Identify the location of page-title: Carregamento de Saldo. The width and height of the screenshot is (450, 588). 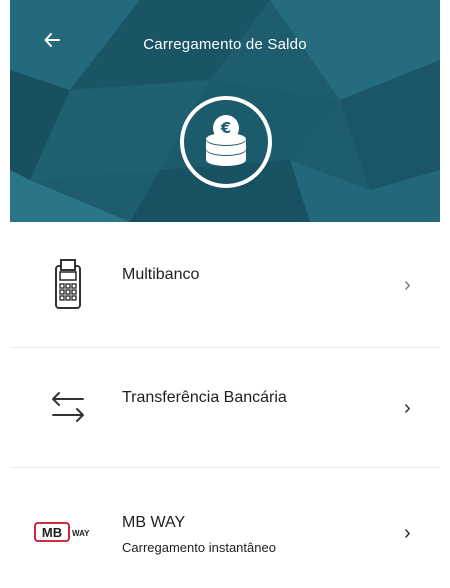
(225, 44).